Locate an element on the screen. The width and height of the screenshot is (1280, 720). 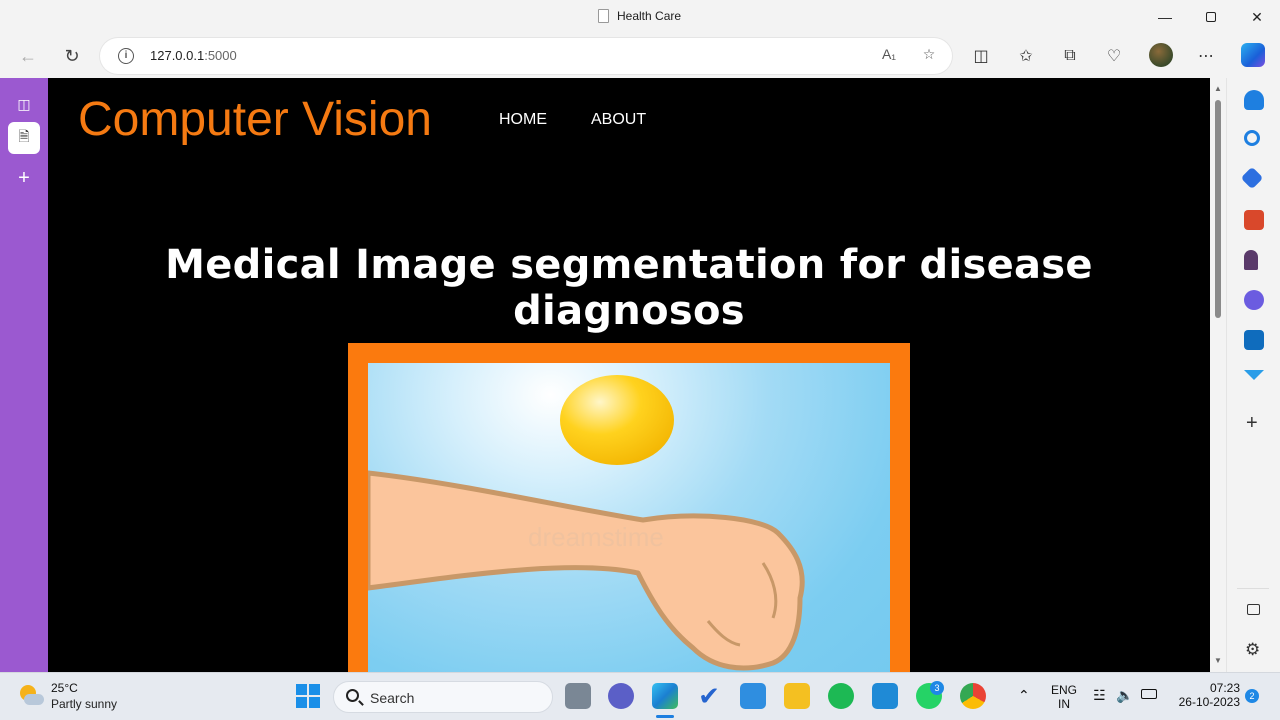
todo-check-icon: ✔ is located at coordinates (709, 696).